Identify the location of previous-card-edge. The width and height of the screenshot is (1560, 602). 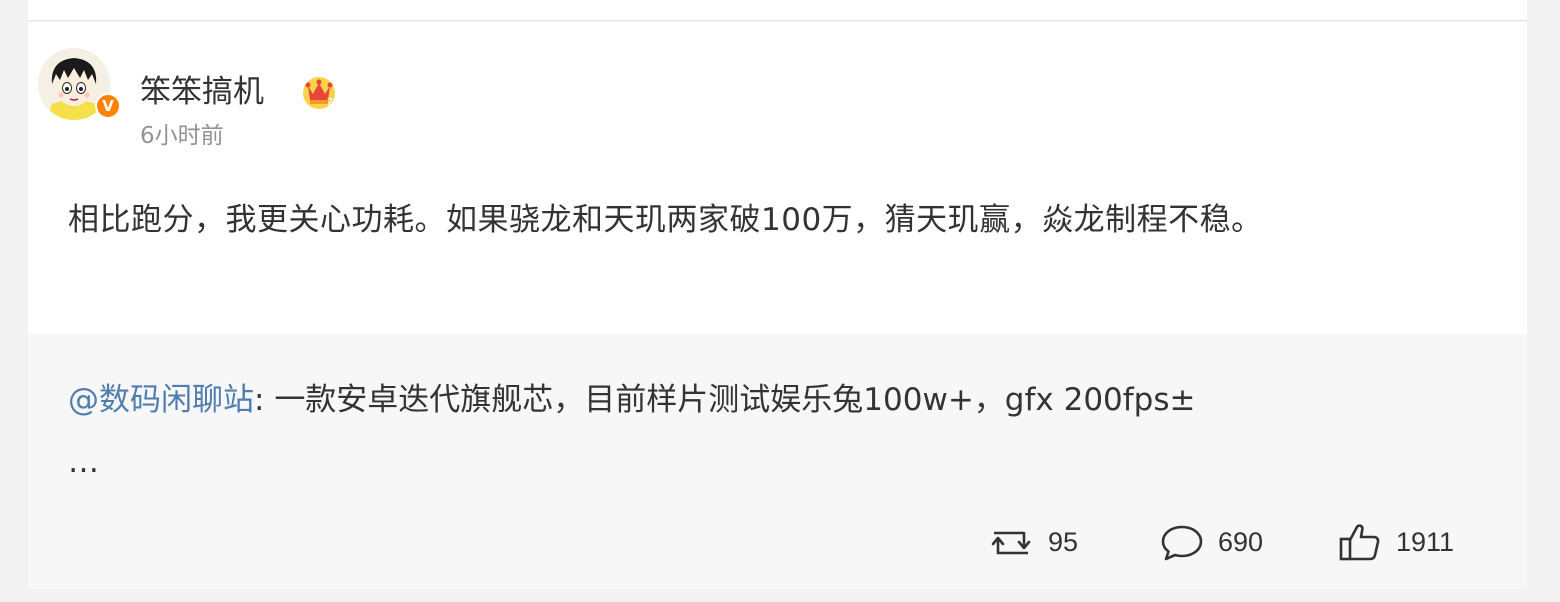
(777, 10).